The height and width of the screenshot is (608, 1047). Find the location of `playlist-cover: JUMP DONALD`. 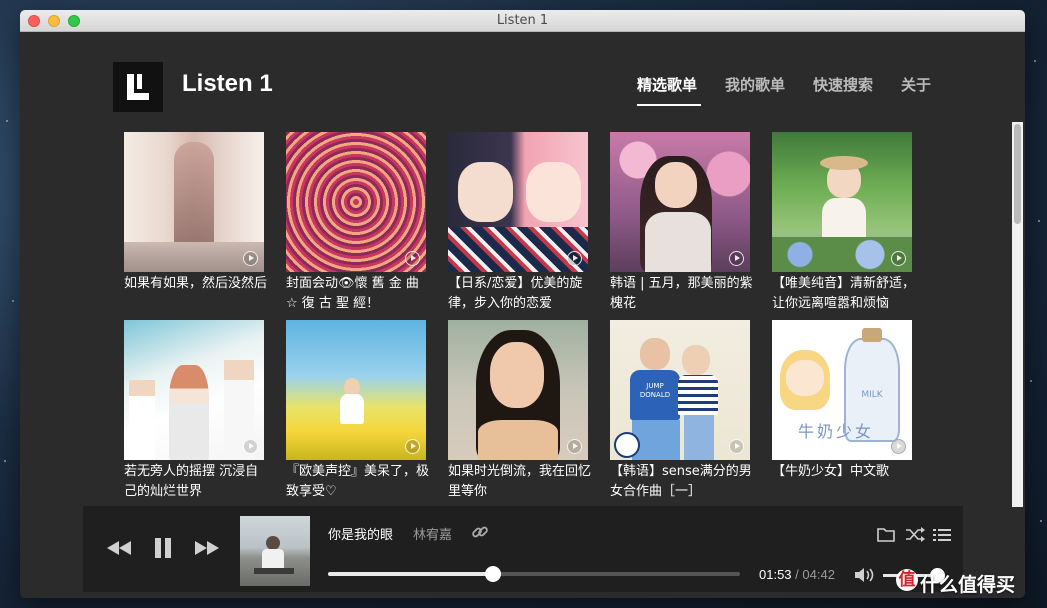

playlist-cover: JUMP DONALD is located at coordinates (680, 390).